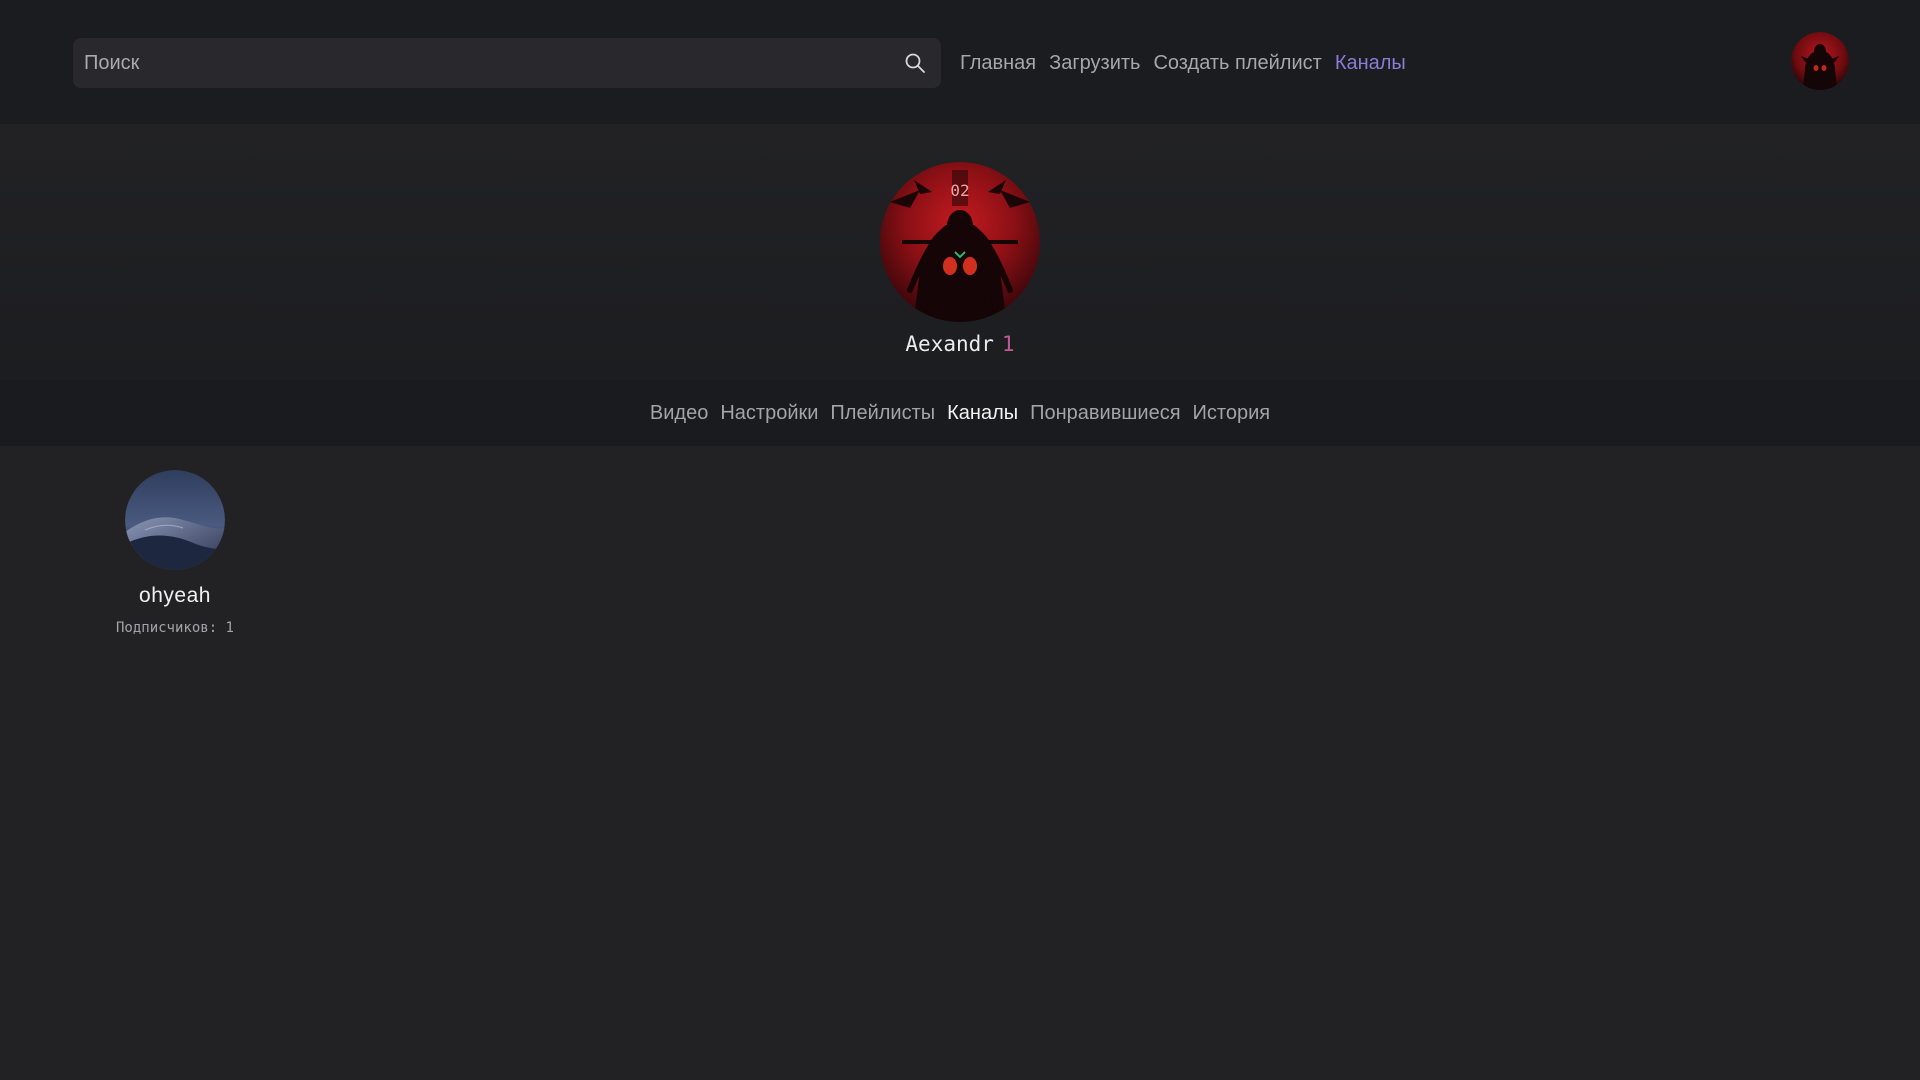 The height and width of the screenshot is (1080, 1920). What do you see at coordinates (998, 63) in the screenshot?
I see `nav-home: Главная` at bounding box center [998, 63].